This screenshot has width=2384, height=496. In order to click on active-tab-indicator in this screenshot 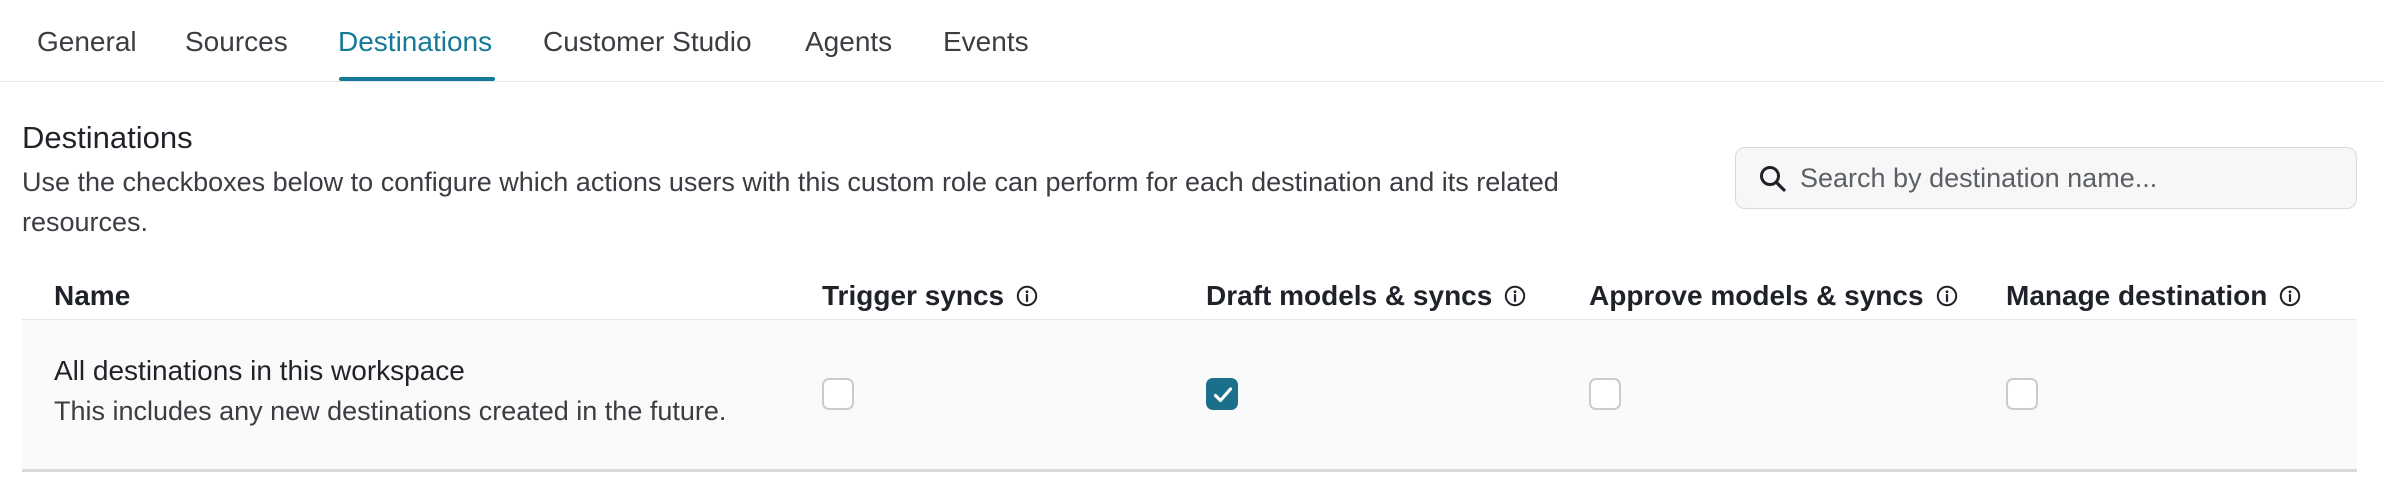, I will do `click(417, 79)`.